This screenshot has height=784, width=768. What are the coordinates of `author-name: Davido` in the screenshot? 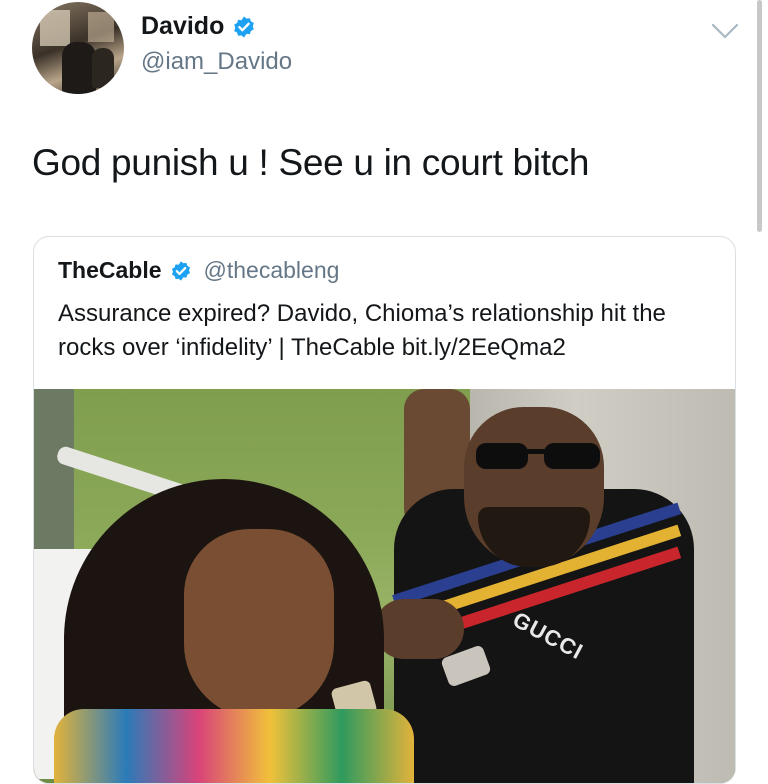 It's located at (182, 26).